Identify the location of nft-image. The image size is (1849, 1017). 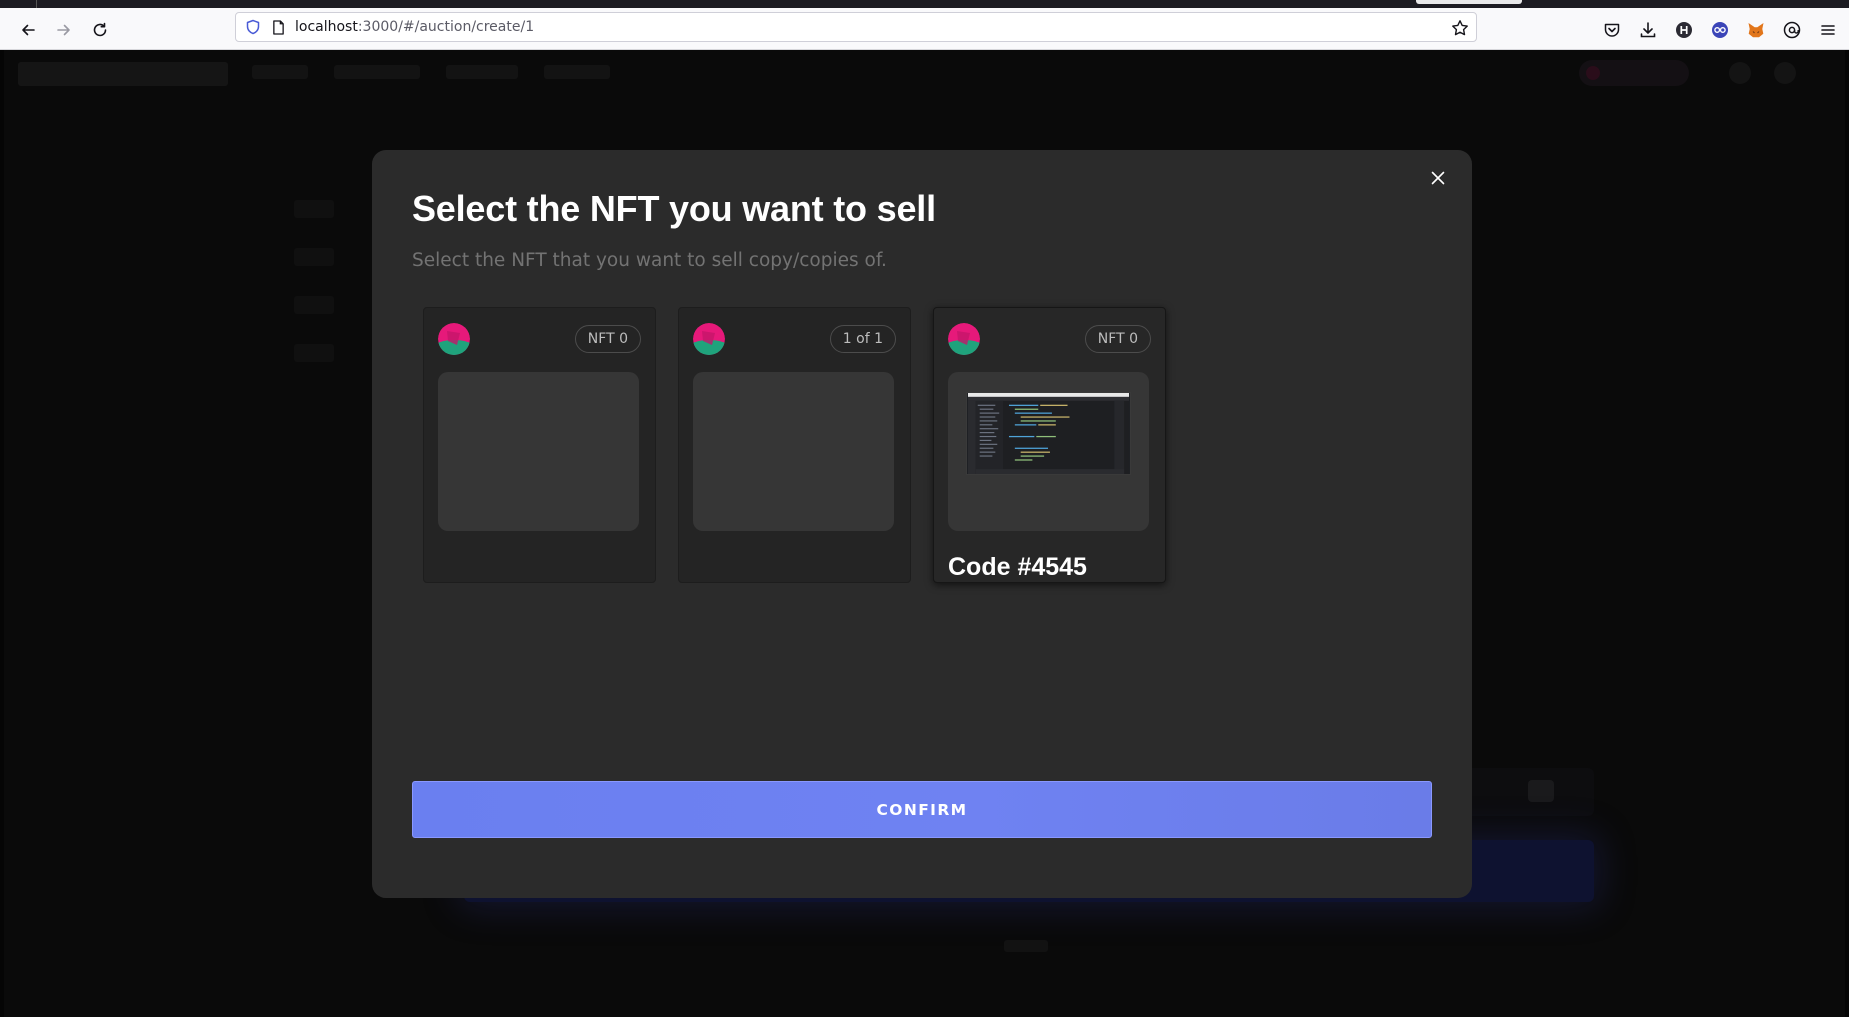
(1048, 451).